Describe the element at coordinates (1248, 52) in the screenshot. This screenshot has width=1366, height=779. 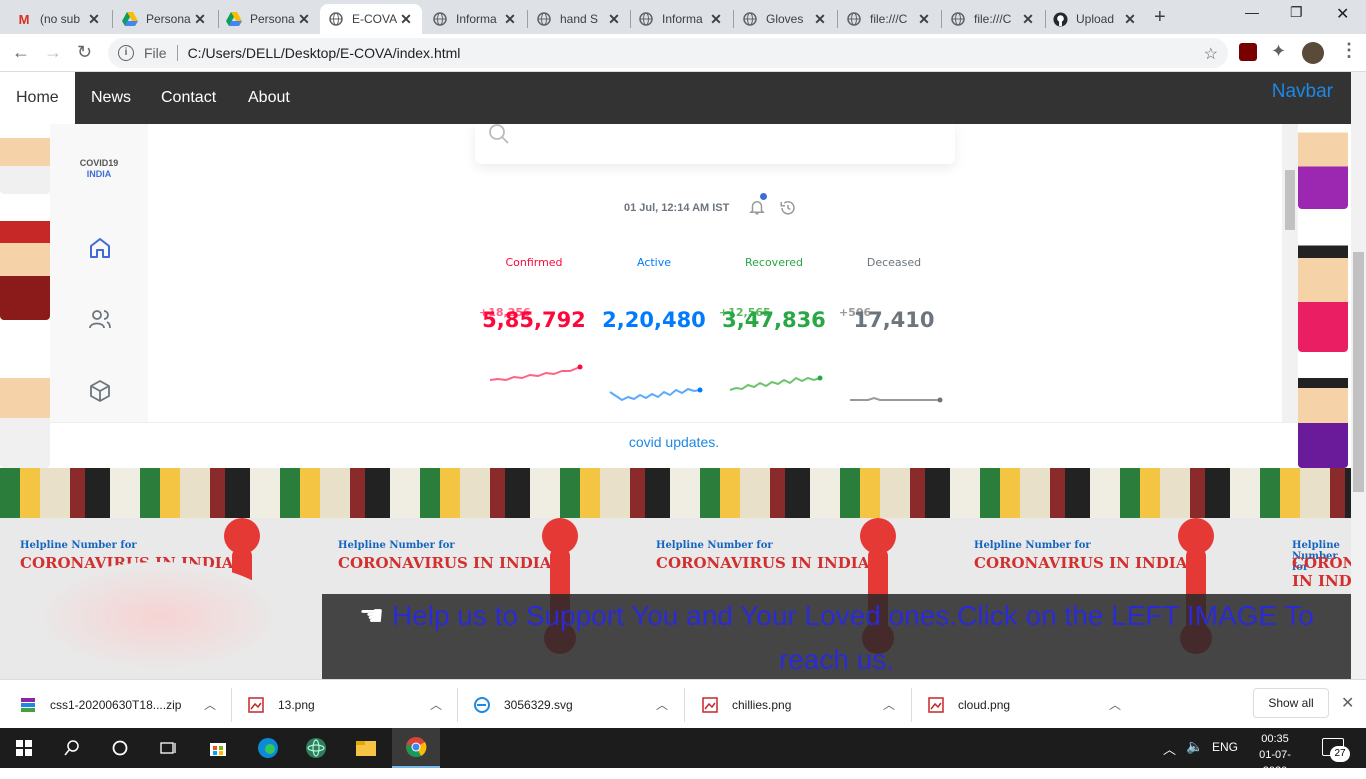
I see `ublock-extension-icon` at that location.